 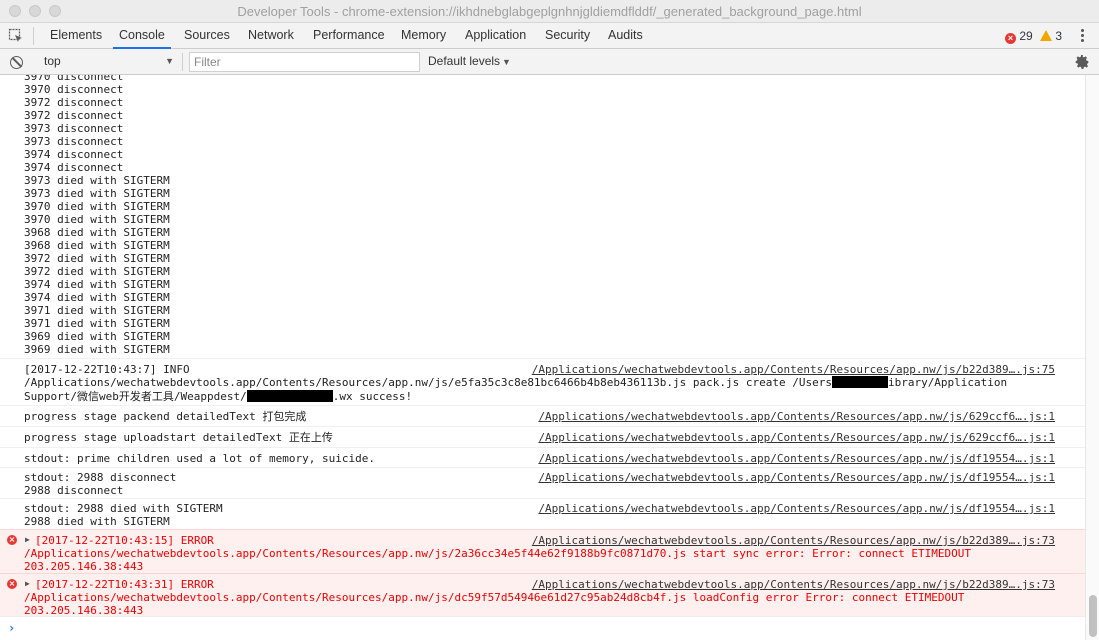 What do you see at coordinates (16, 62) in the screenshot?
I see `clear-console-icon` at bounding box center [16, 62].